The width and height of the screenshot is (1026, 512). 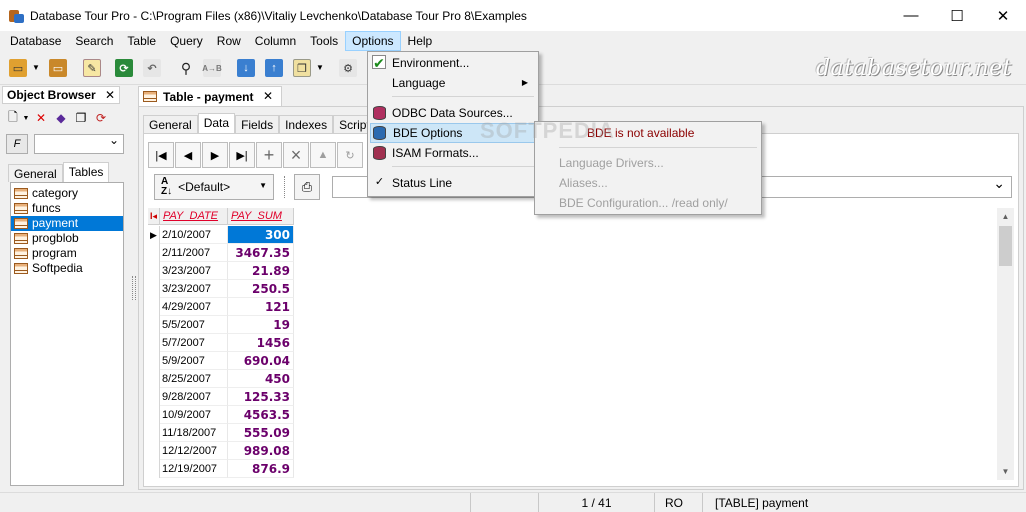 I want to click on table-row: 11/18/2007 555.09, so click(x=221, y=433).